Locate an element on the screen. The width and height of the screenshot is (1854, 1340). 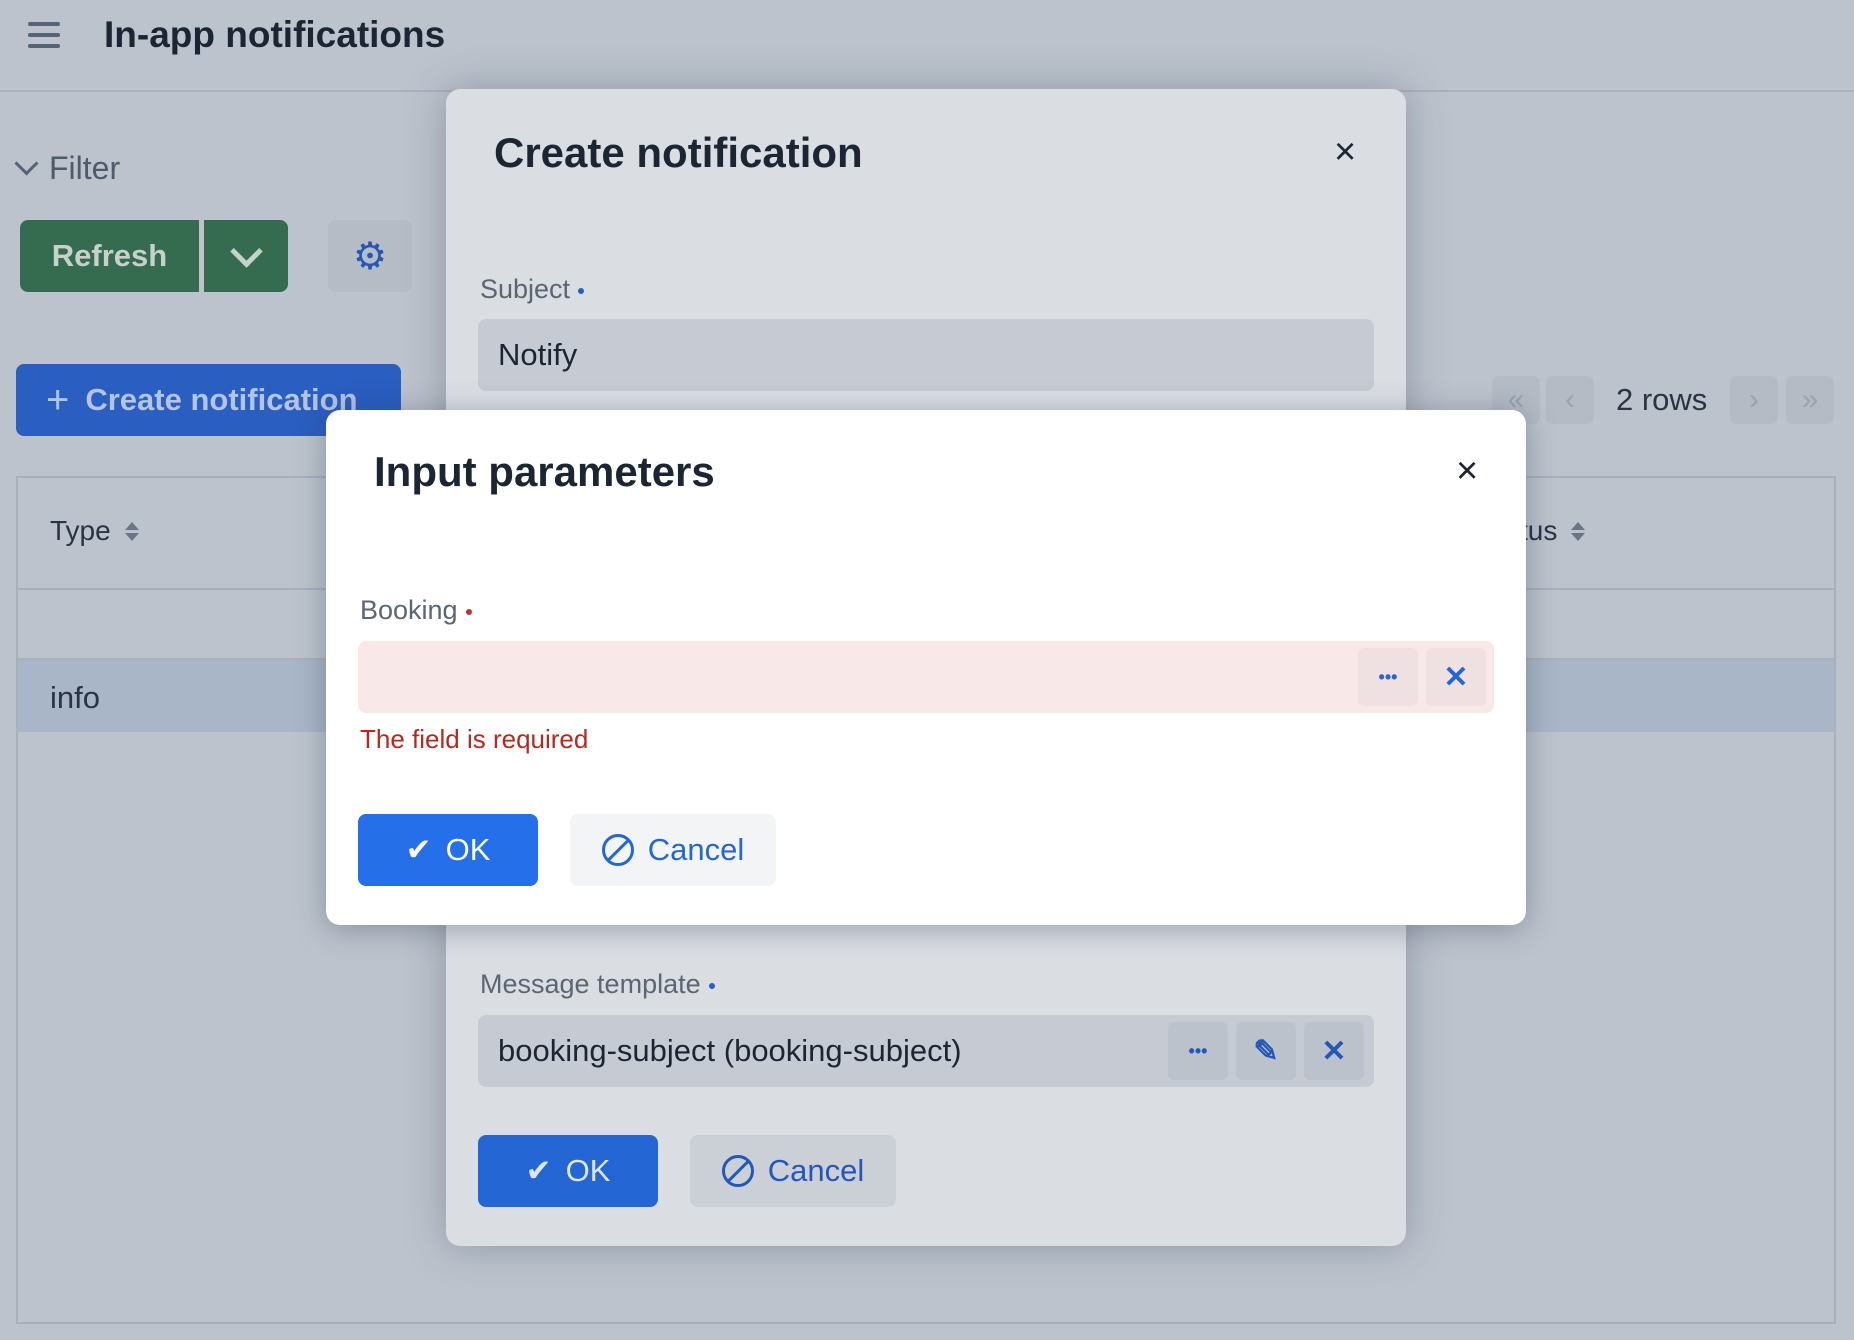
refresh-dropdown-button is located at coordinates (246, 256).